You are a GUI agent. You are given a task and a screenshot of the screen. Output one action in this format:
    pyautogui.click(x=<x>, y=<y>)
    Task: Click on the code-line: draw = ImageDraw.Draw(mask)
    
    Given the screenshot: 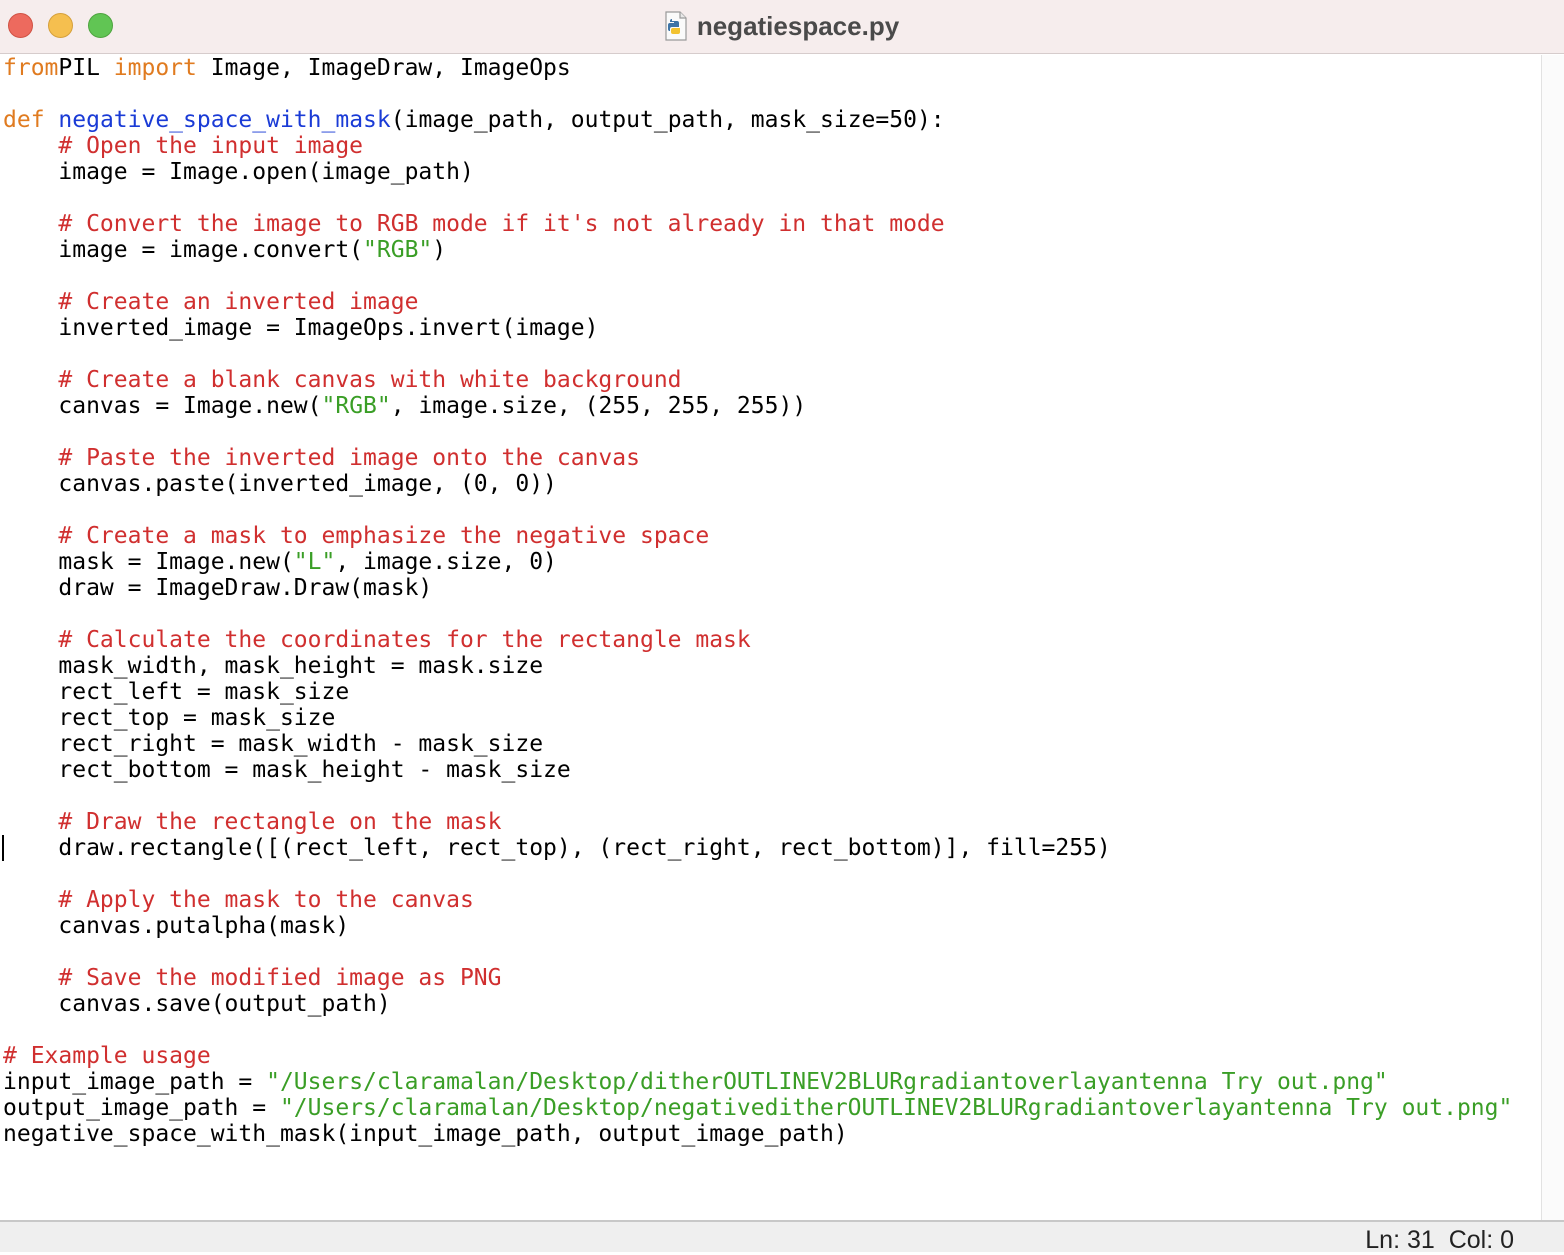 What is the action you would take?
    pyautogui.click(x=757, y=588)
    